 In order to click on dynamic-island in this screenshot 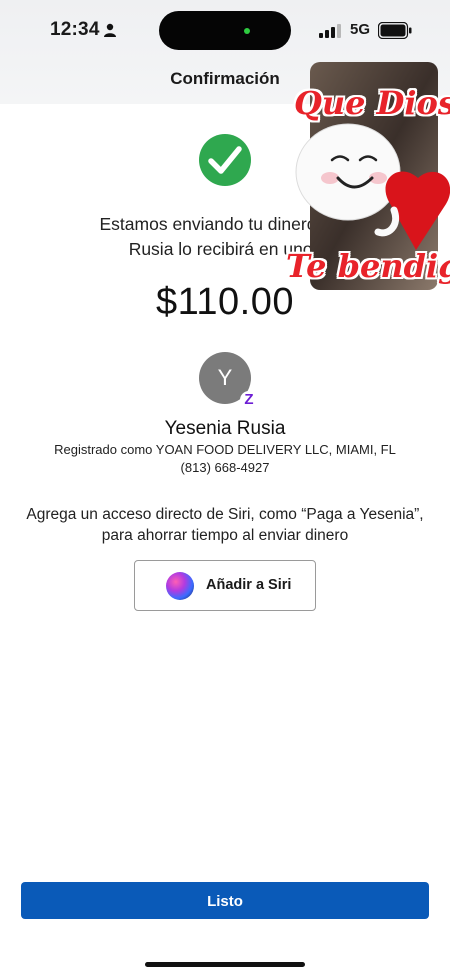, I will do `click(225, 30)`.